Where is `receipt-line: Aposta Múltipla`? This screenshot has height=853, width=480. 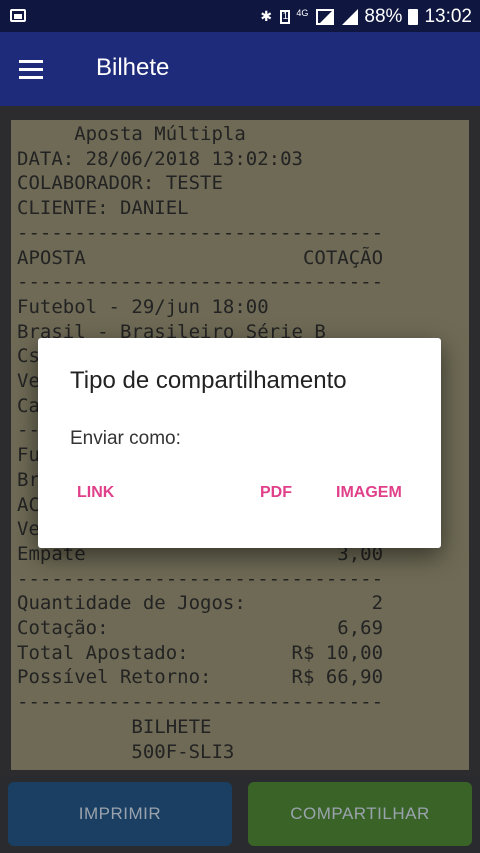 receipt-line: Aposta Múltipla is located at coordinates (131, 134).